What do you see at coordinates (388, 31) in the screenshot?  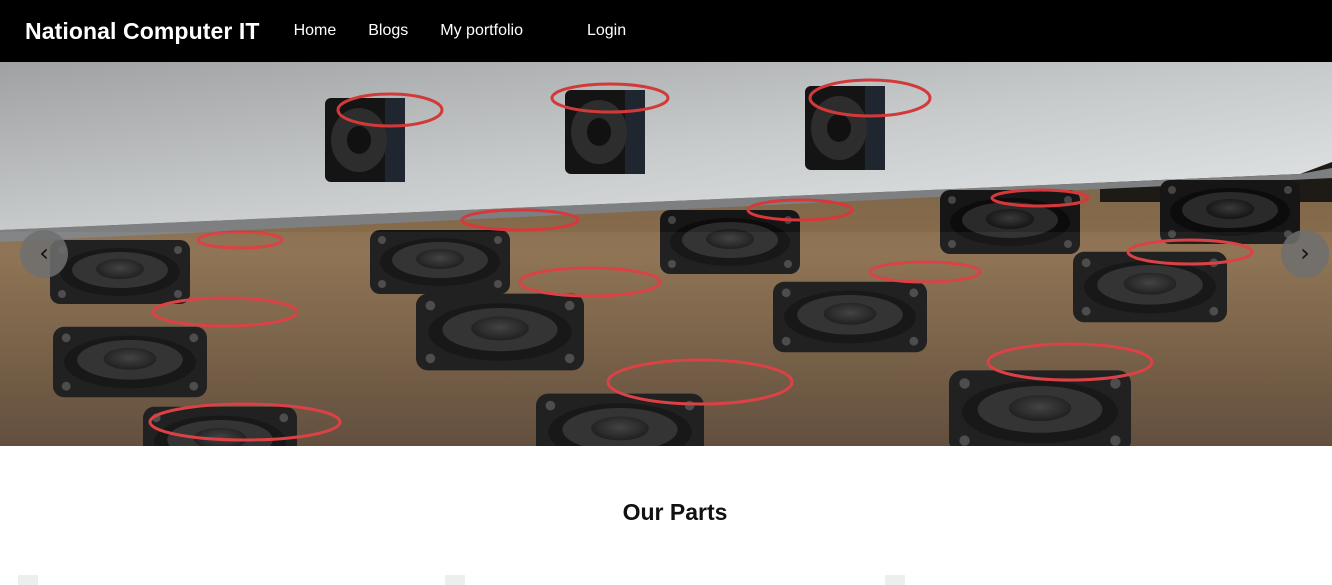 I see `nav-link-blogs: Blogs` at bounding box center [388, 31].